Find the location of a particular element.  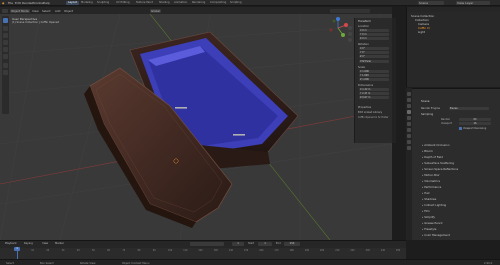

dimension-y-field: Y 2.47 m is located at coordinates (374, 94).